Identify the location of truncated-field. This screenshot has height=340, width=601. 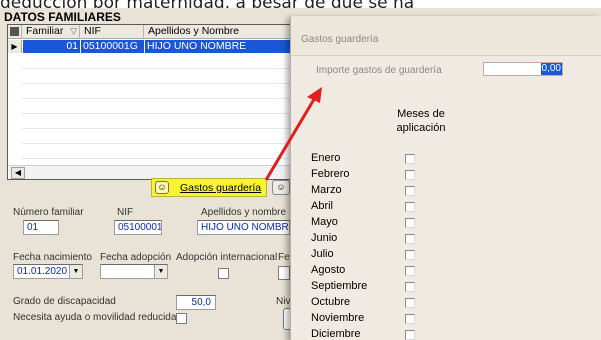
(284, 273).